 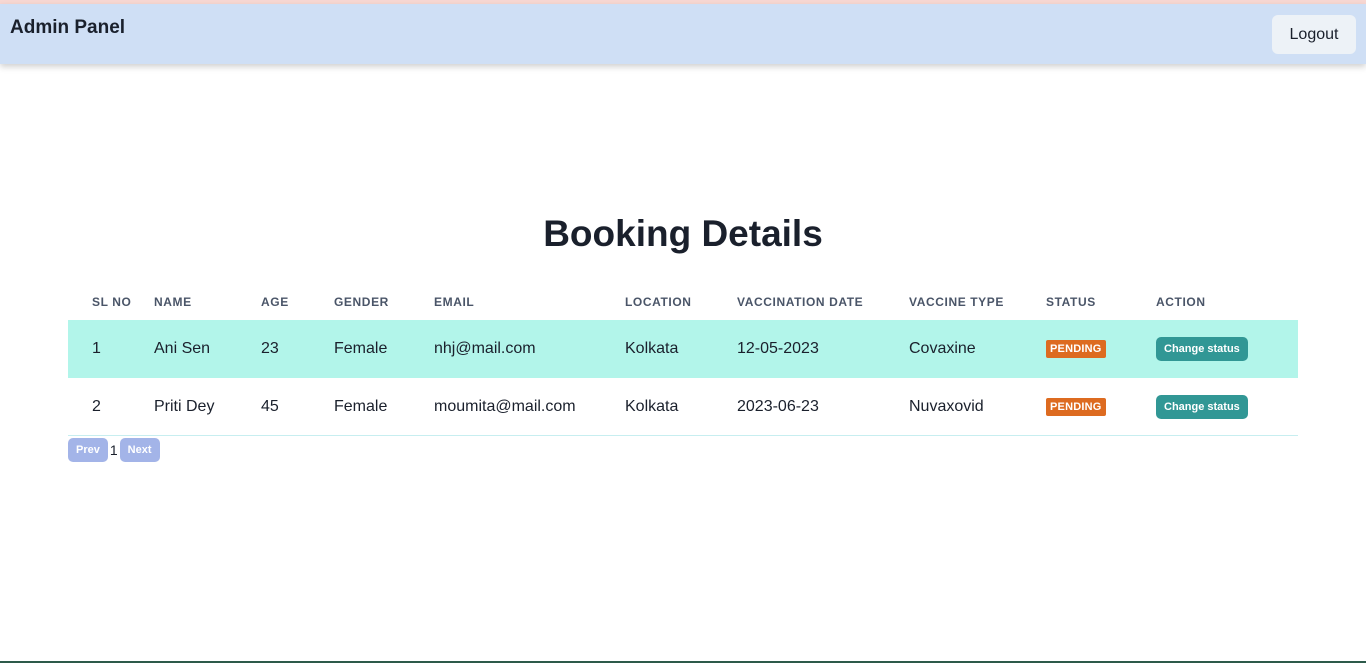 I want to click on cell-name: Ani Sen, so click(x=207, y=349).